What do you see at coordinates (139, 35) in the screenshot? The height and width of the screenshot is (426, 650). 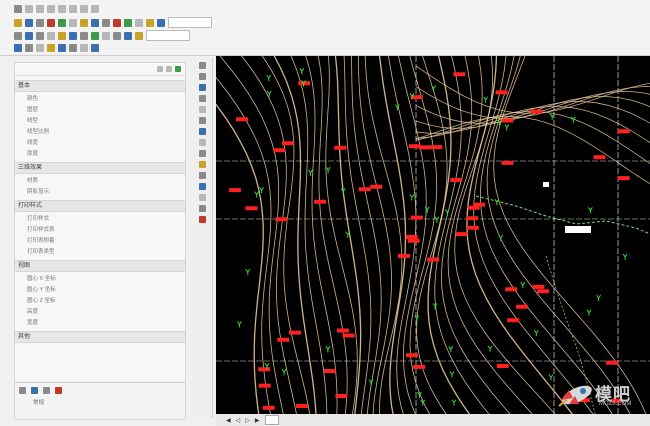 I see `erase-icon` at bounding box center [139, 35].